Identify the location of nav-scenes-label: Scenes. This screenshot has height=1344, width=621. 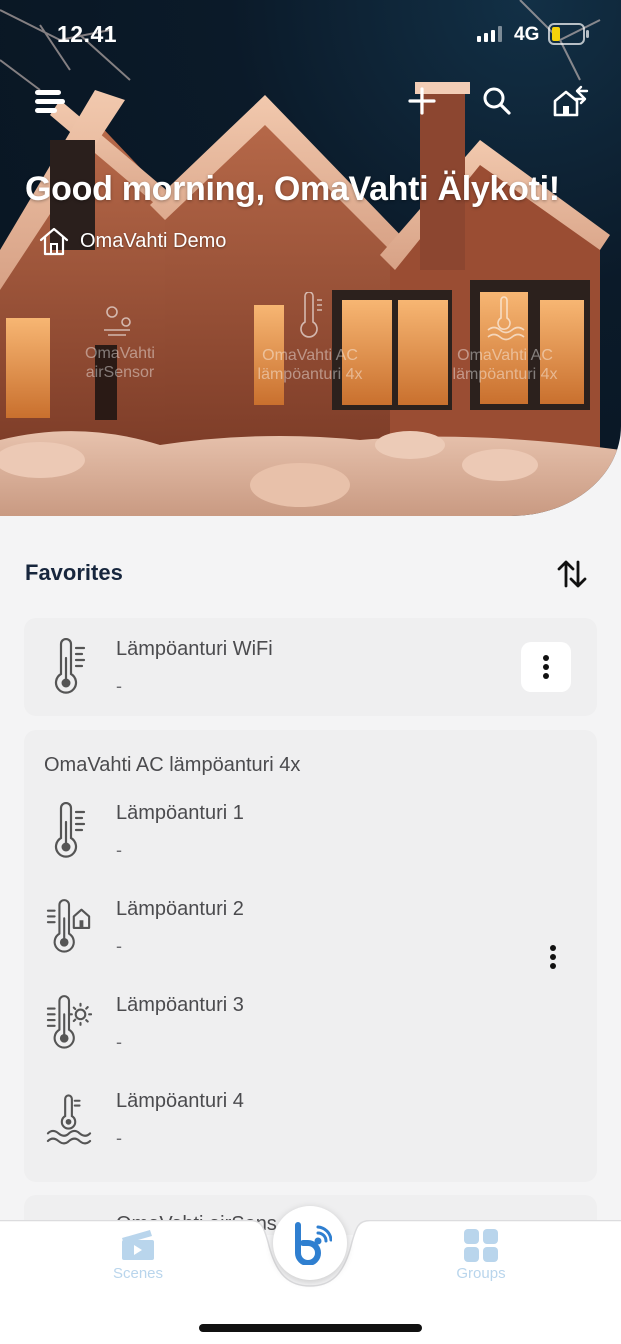
(138, 1273).